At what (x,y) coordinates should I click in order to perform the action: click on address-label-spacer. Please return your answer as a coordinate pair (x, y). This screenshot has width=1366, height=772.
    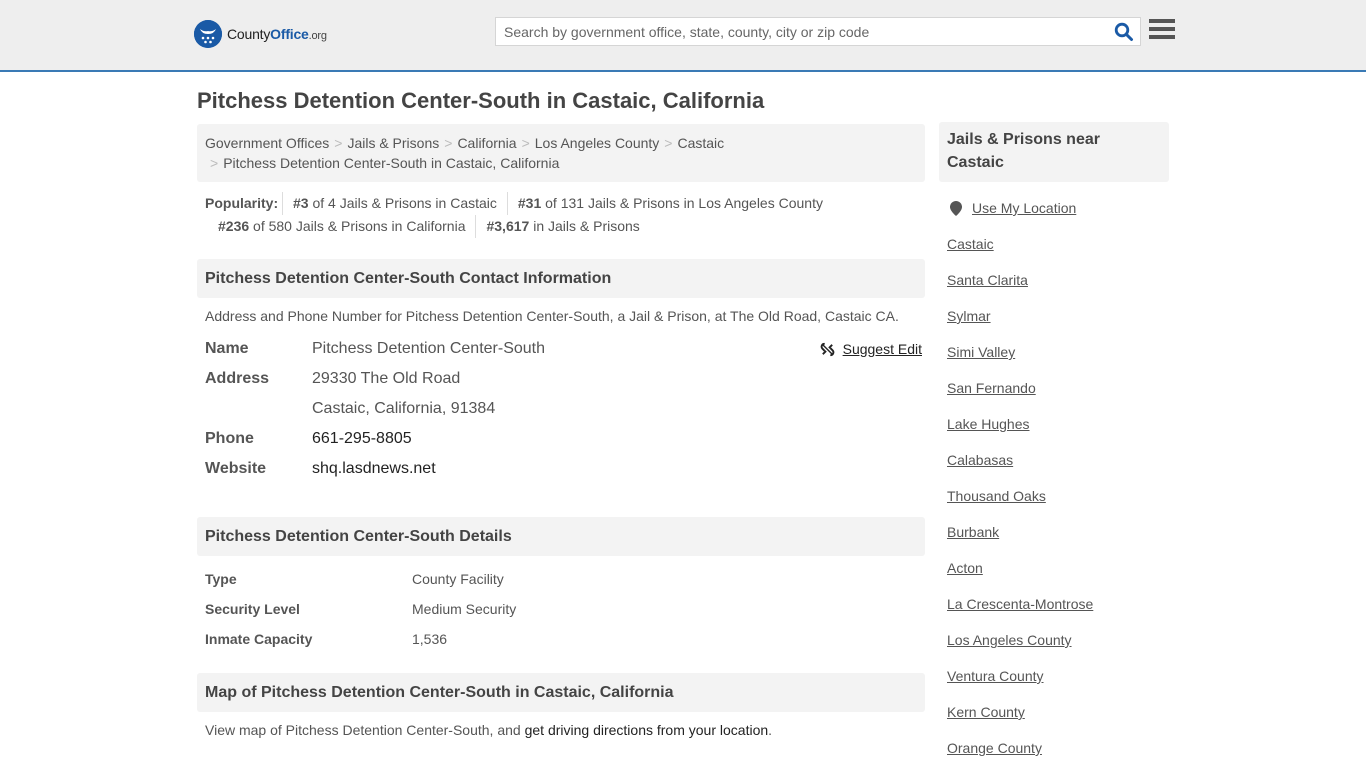
    Looking at the image, I should click on (258, 409).